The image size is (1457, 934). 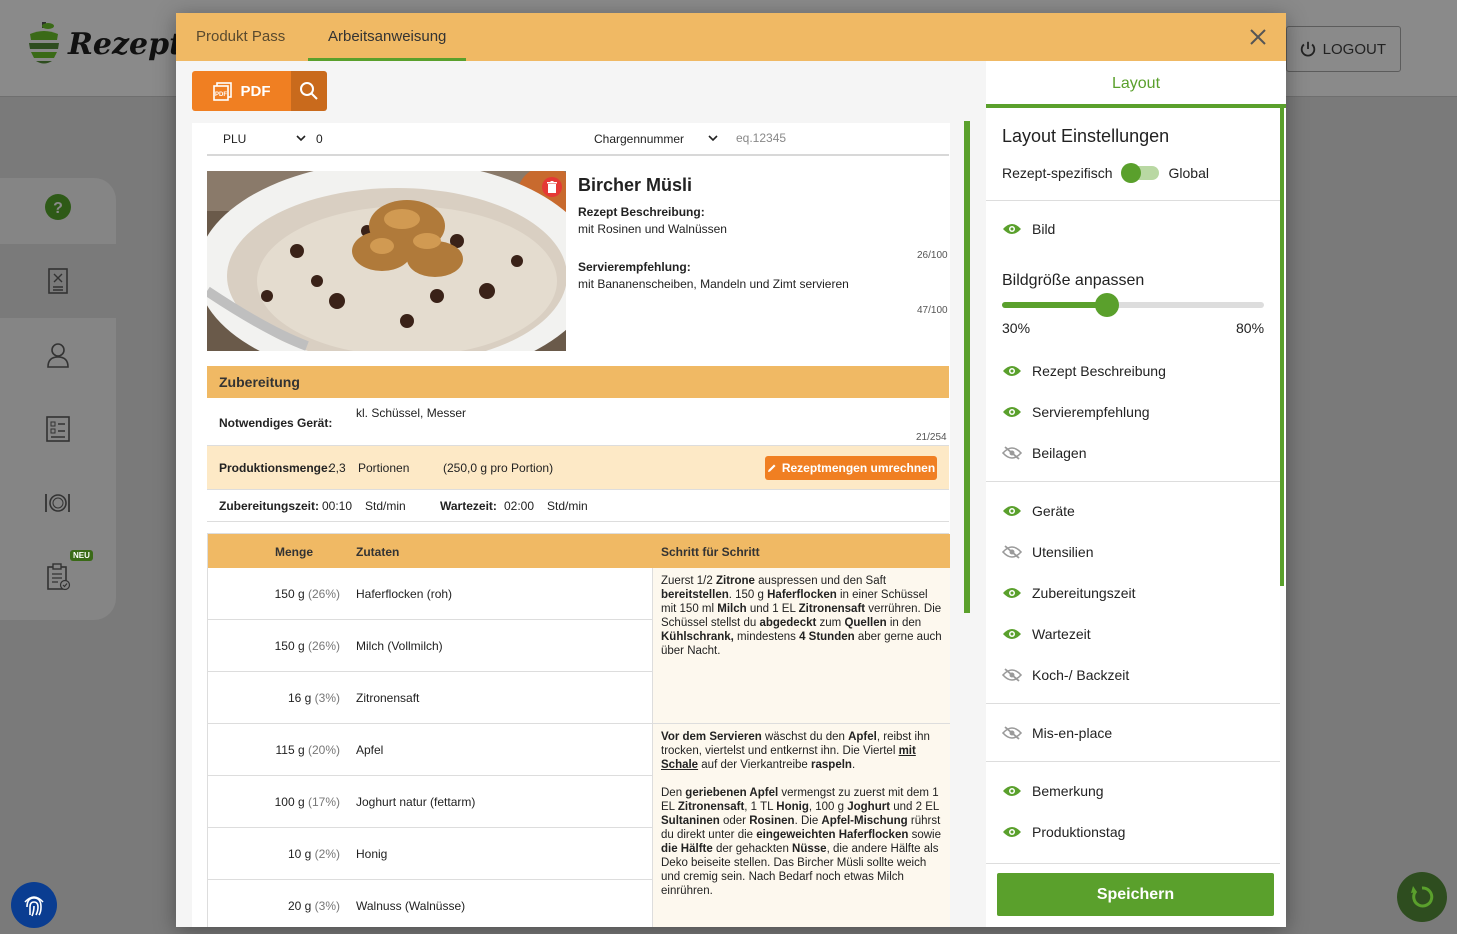 I want to click on search-icon, so click(x=309, y=91).